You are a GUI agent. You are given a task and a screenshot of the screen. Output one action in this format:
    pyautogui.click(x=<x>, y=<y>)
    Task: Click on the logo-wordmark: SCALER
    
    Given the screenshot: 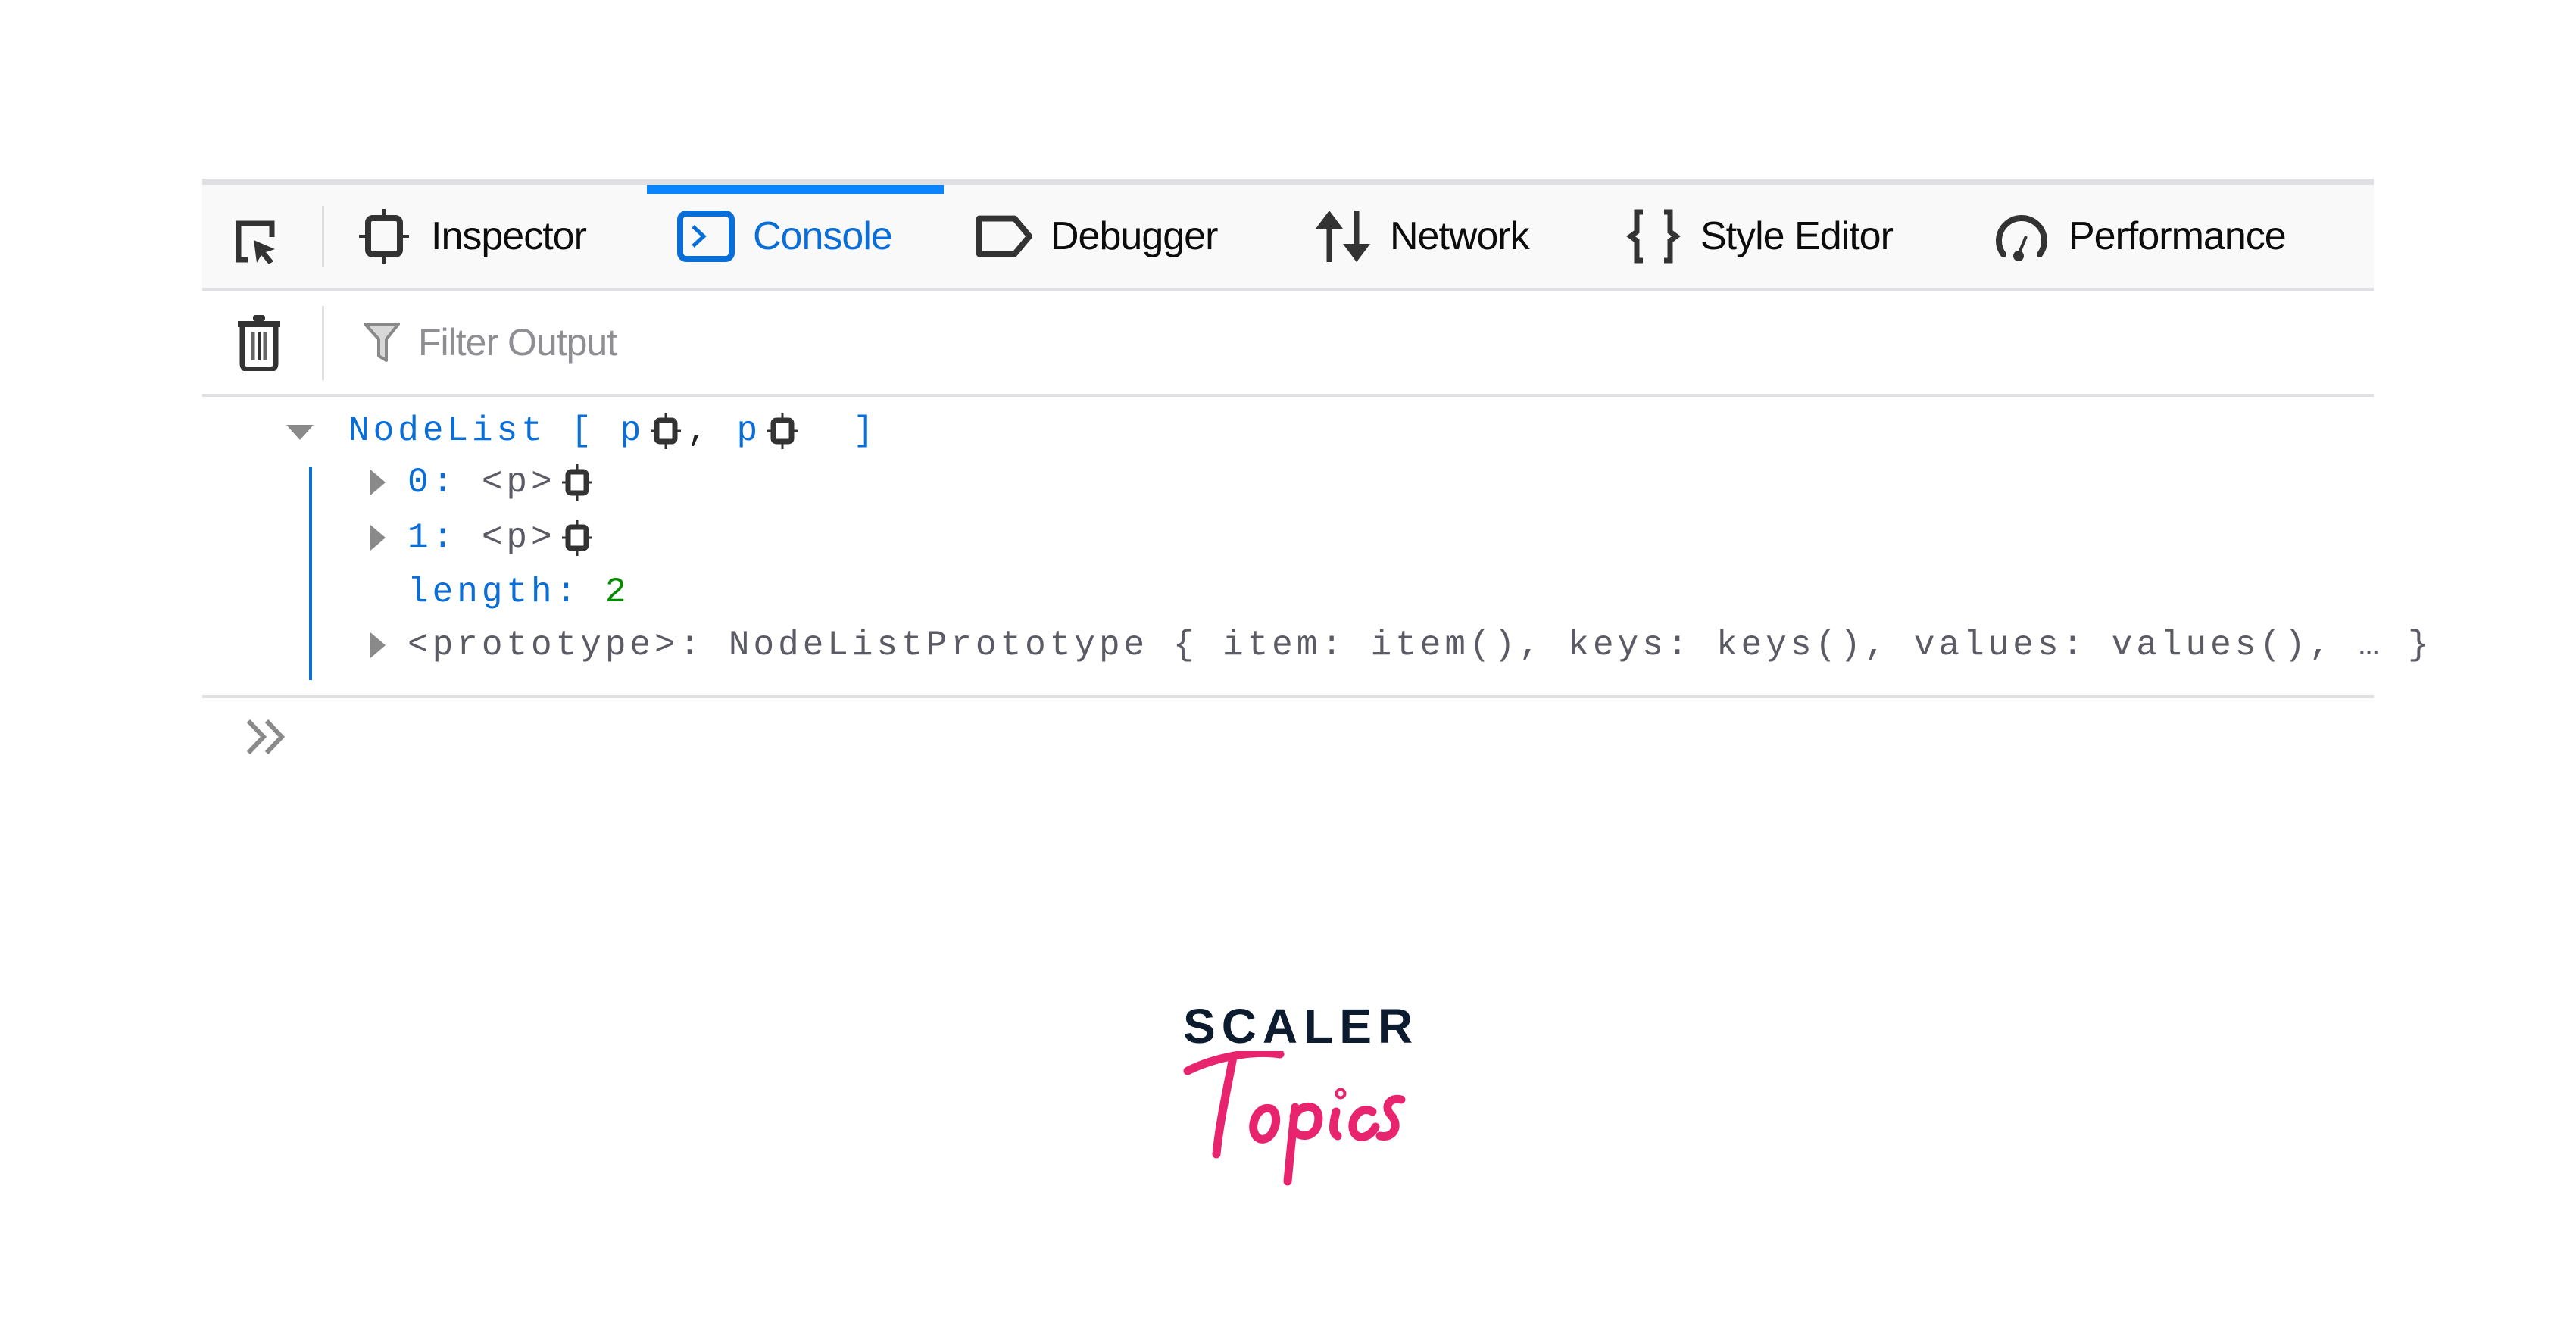 What is the action you would take?
    pyautogui.click(x=1301, y=1026)
    